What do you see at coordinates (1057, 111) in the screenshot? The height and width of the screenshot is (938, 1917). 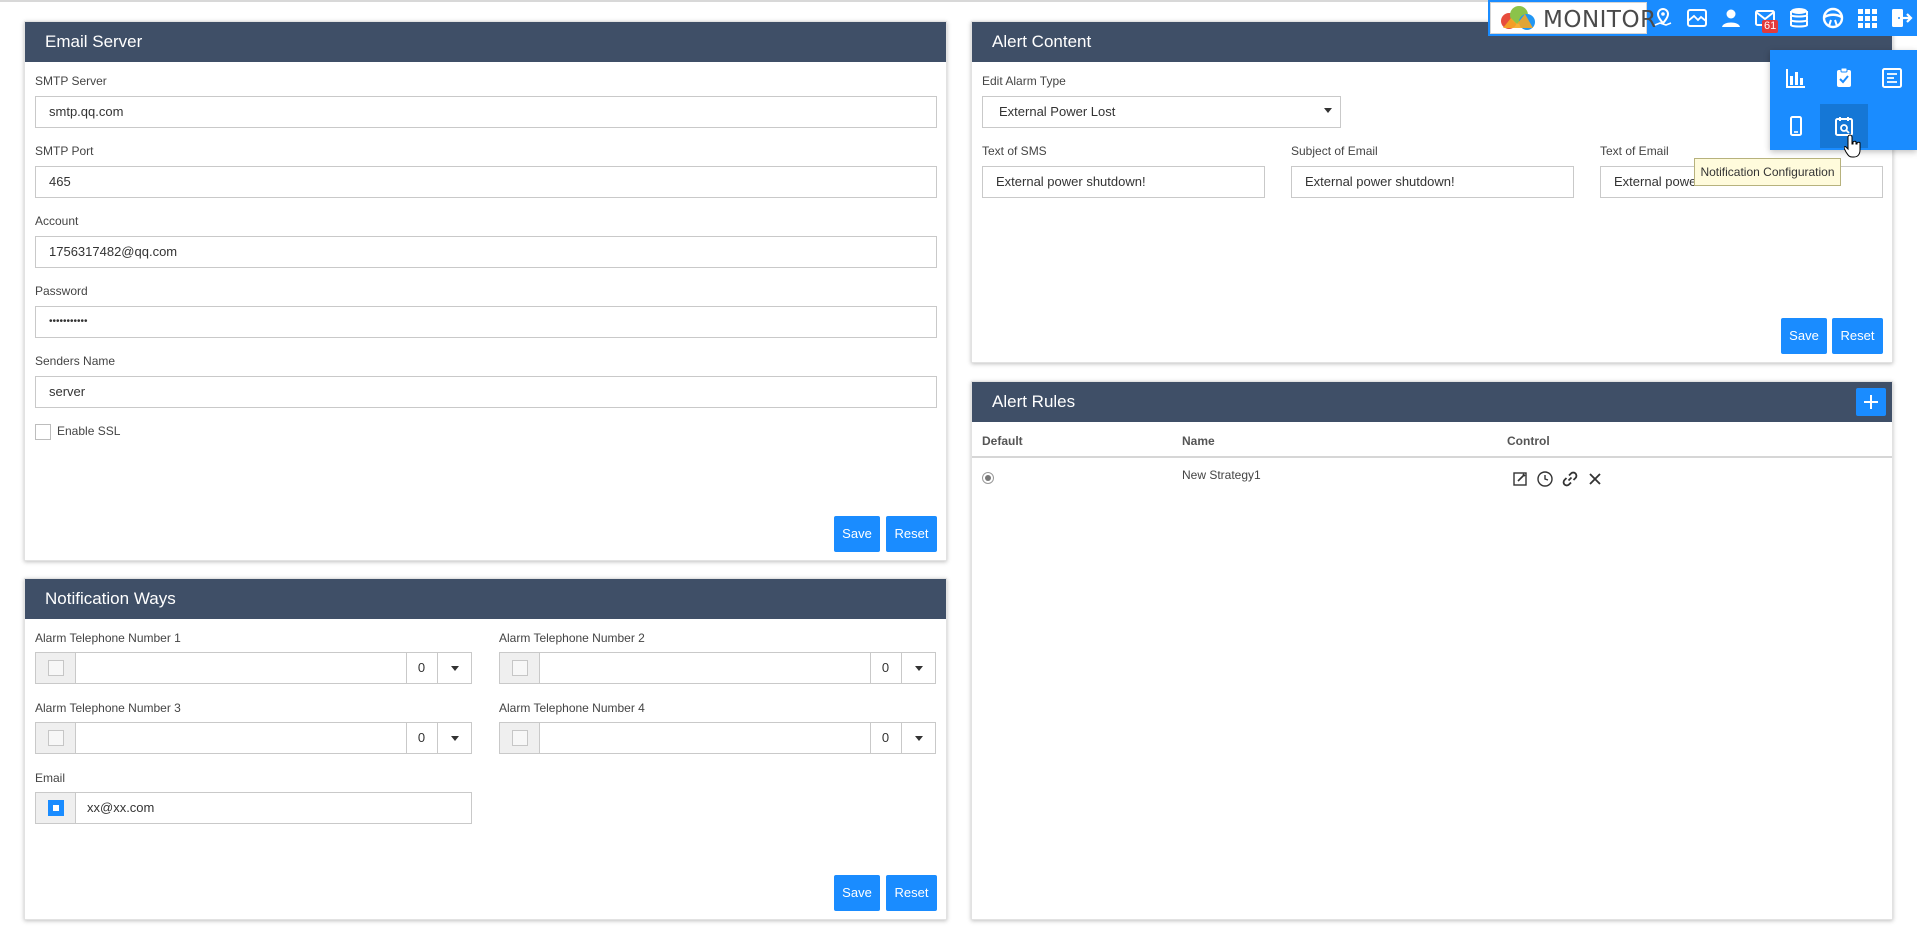 I see `alarm-type-value: External Power Lost` at bounding box center [1057, 111].